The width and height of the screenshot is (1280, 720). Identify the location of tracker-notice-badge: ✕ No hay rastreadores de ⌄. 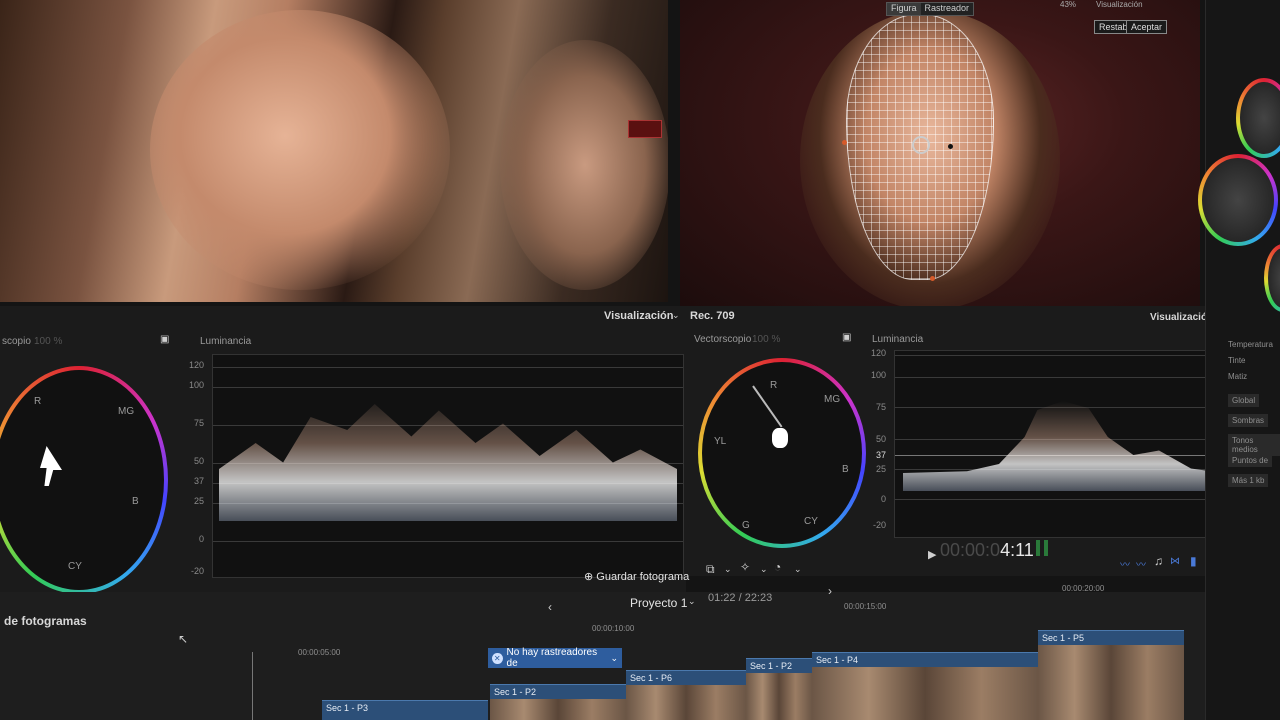
(555, 658).